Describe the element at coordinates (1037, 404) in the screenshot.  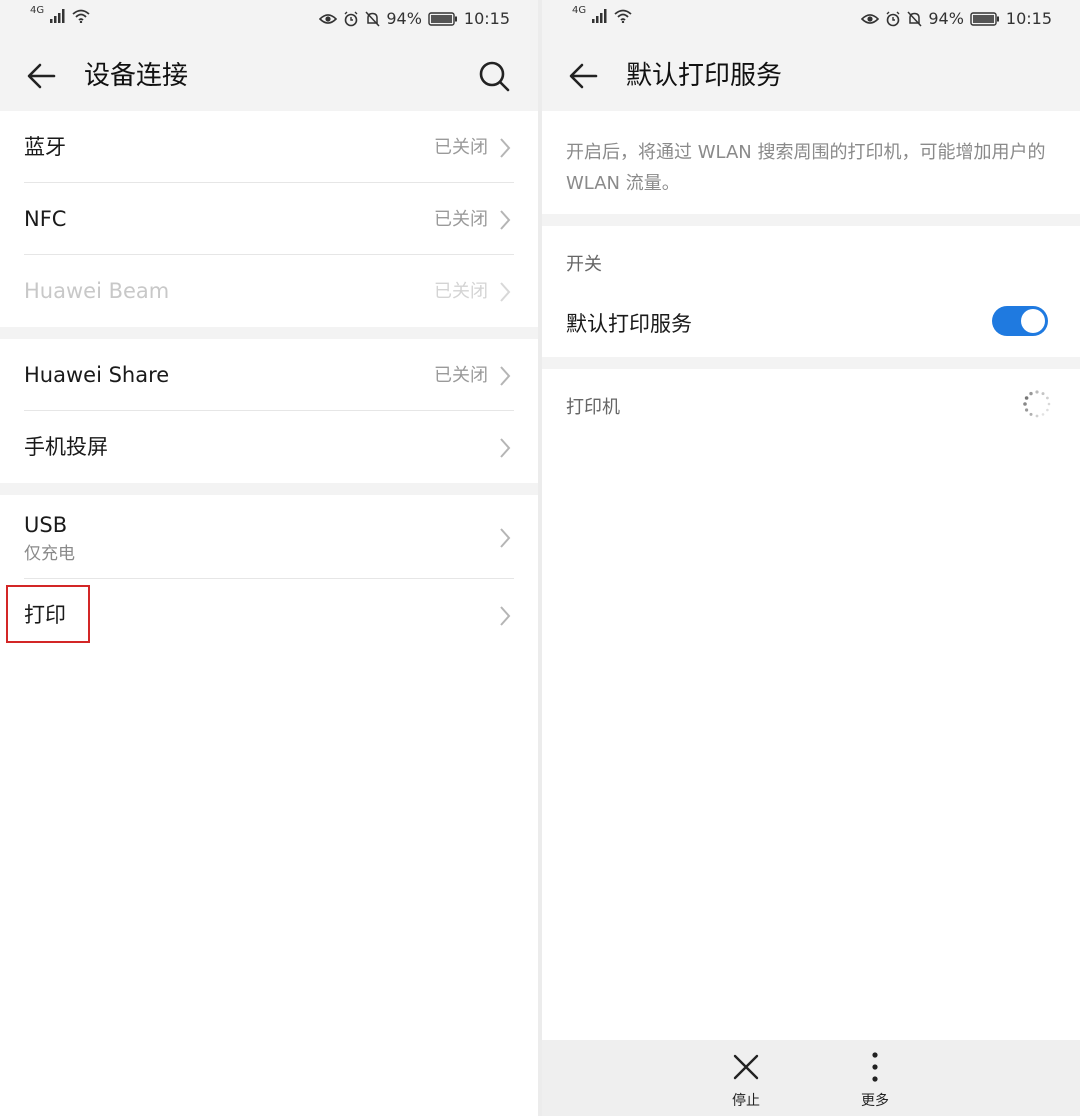
I see `loading-spinner-icon` at that location.